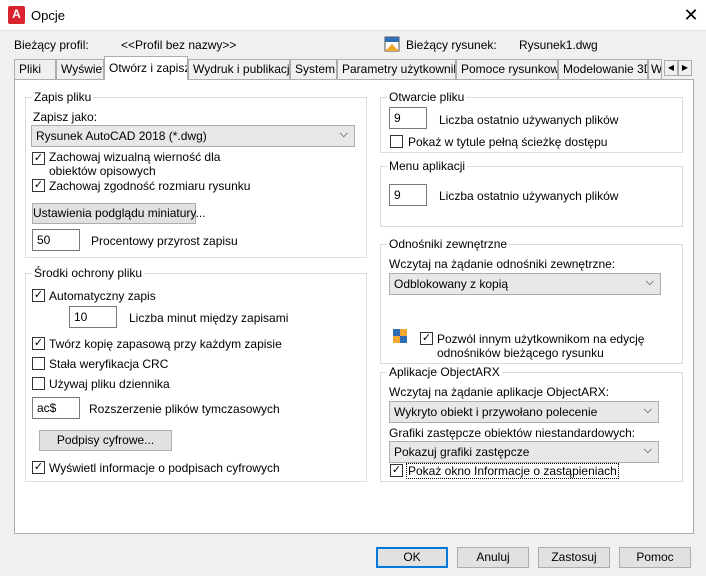  Describe the element at coordinates (427, 97) in the screenshot. I see `file-open-group-title: Otwarcie pliku` at that location.